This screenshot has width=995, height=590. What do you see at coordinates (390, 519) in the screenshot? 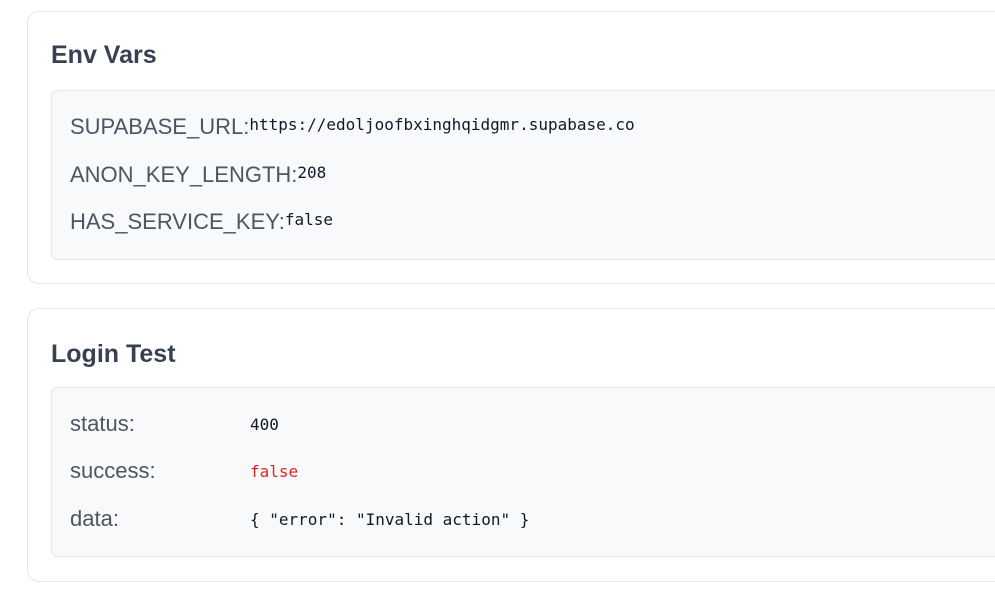
I see `login-value: { "error": "Invalid action" }` at bounding box center [390, 519].